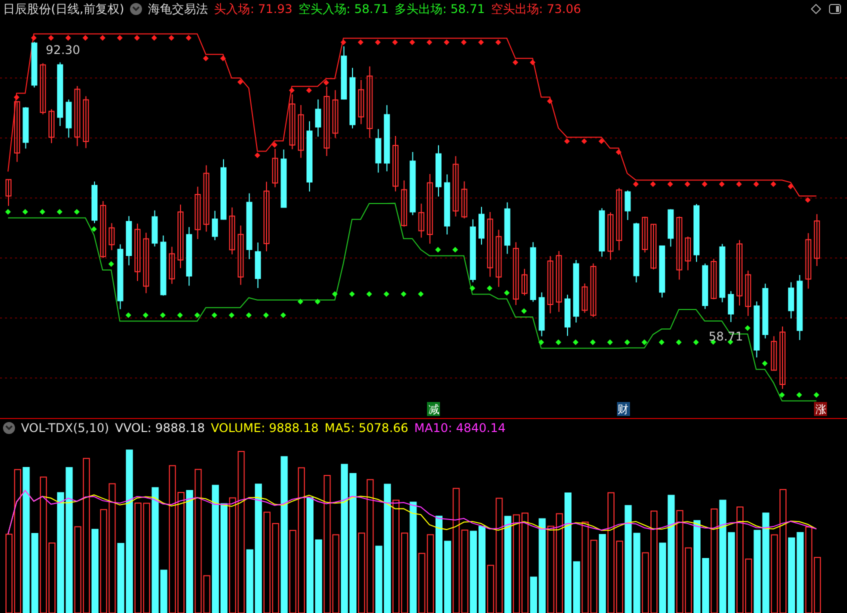 This screenshot has width=847, height=613. I want to click on indicator-value: MA10: 4840.14, so click(460, 427).